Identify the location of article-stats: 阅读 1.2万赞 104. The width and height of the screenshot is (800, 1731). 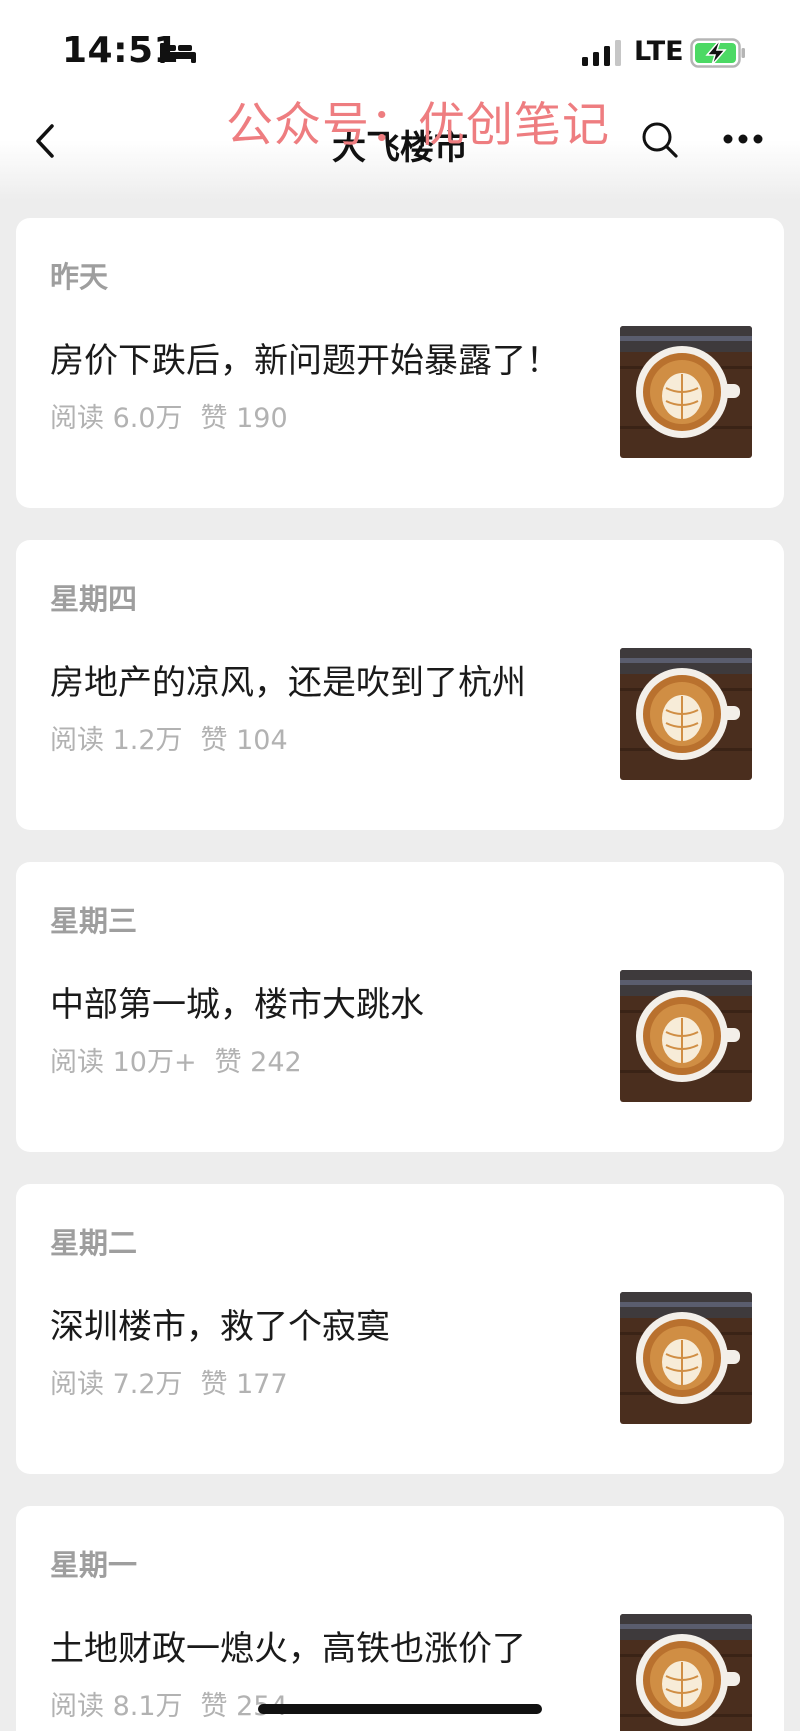
(178, 737).